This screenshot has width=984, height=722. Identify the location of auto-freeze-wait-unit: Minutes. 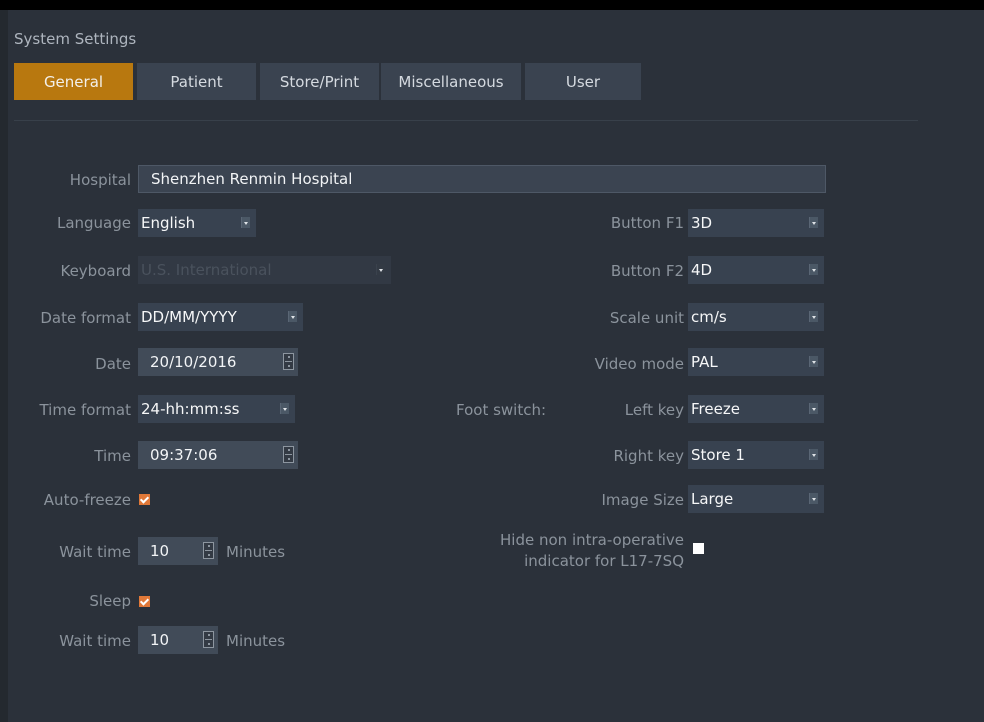
(256, 552).